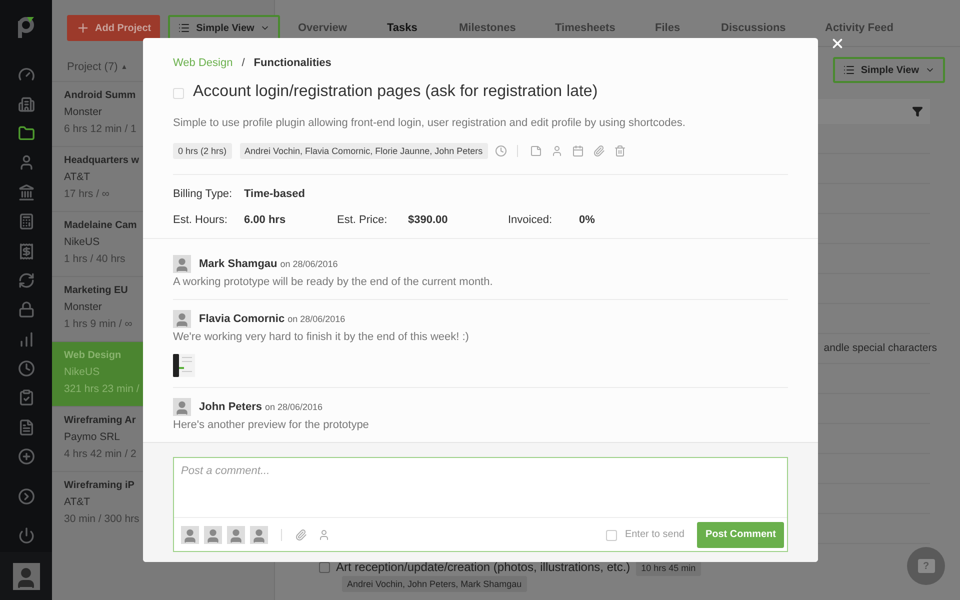 Image resolution: width=960 pixels, height=600 pixels. I want to click on project-time: 321 hrs 23 min /, so click(102, 389).